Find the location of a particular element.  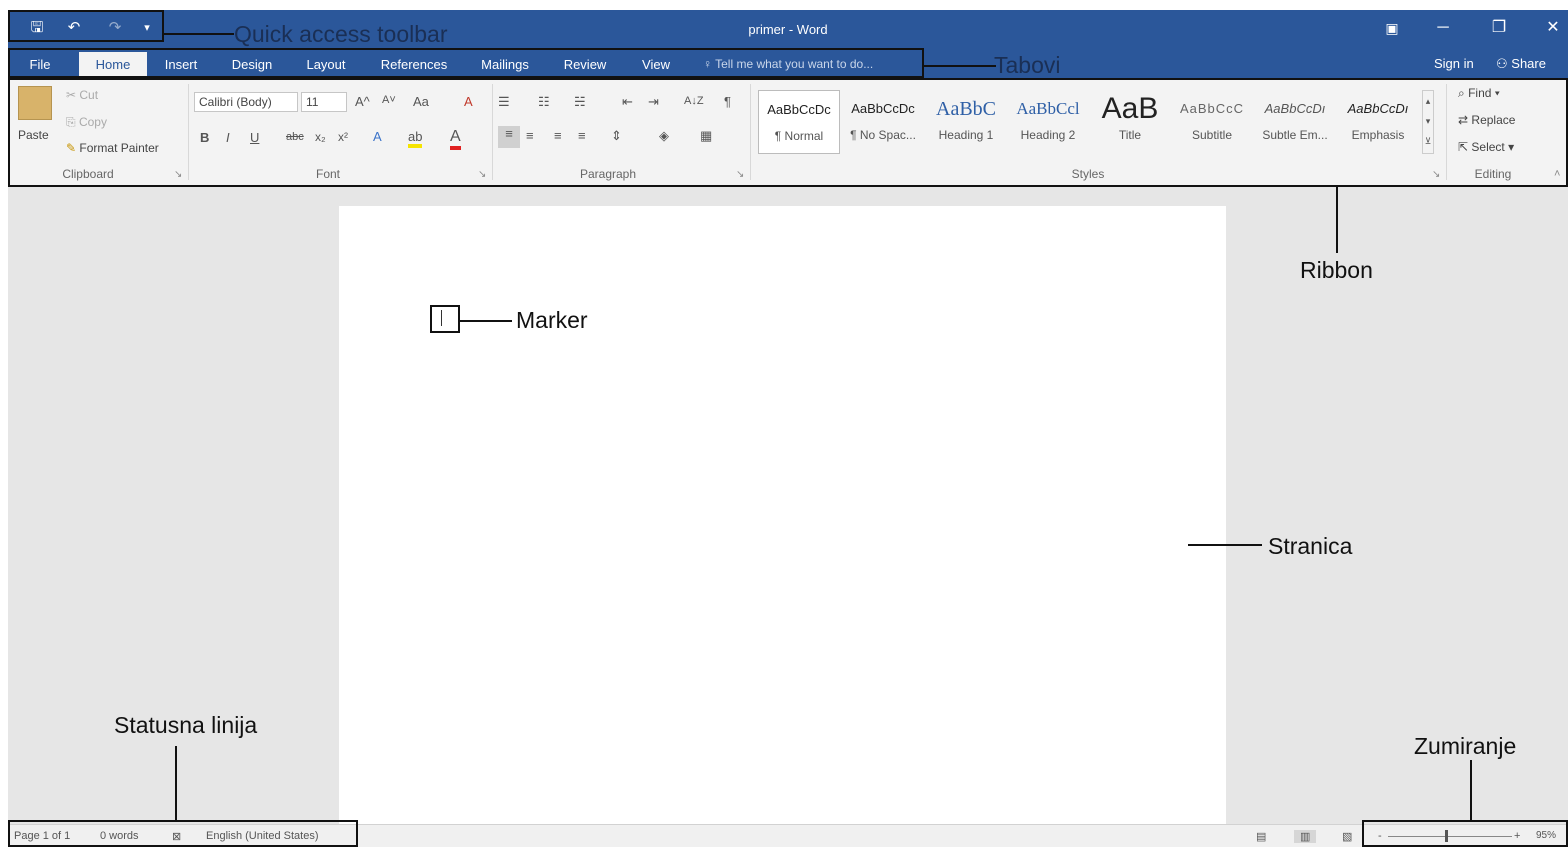

statusbar-leader is located at coordinates (176, 783).